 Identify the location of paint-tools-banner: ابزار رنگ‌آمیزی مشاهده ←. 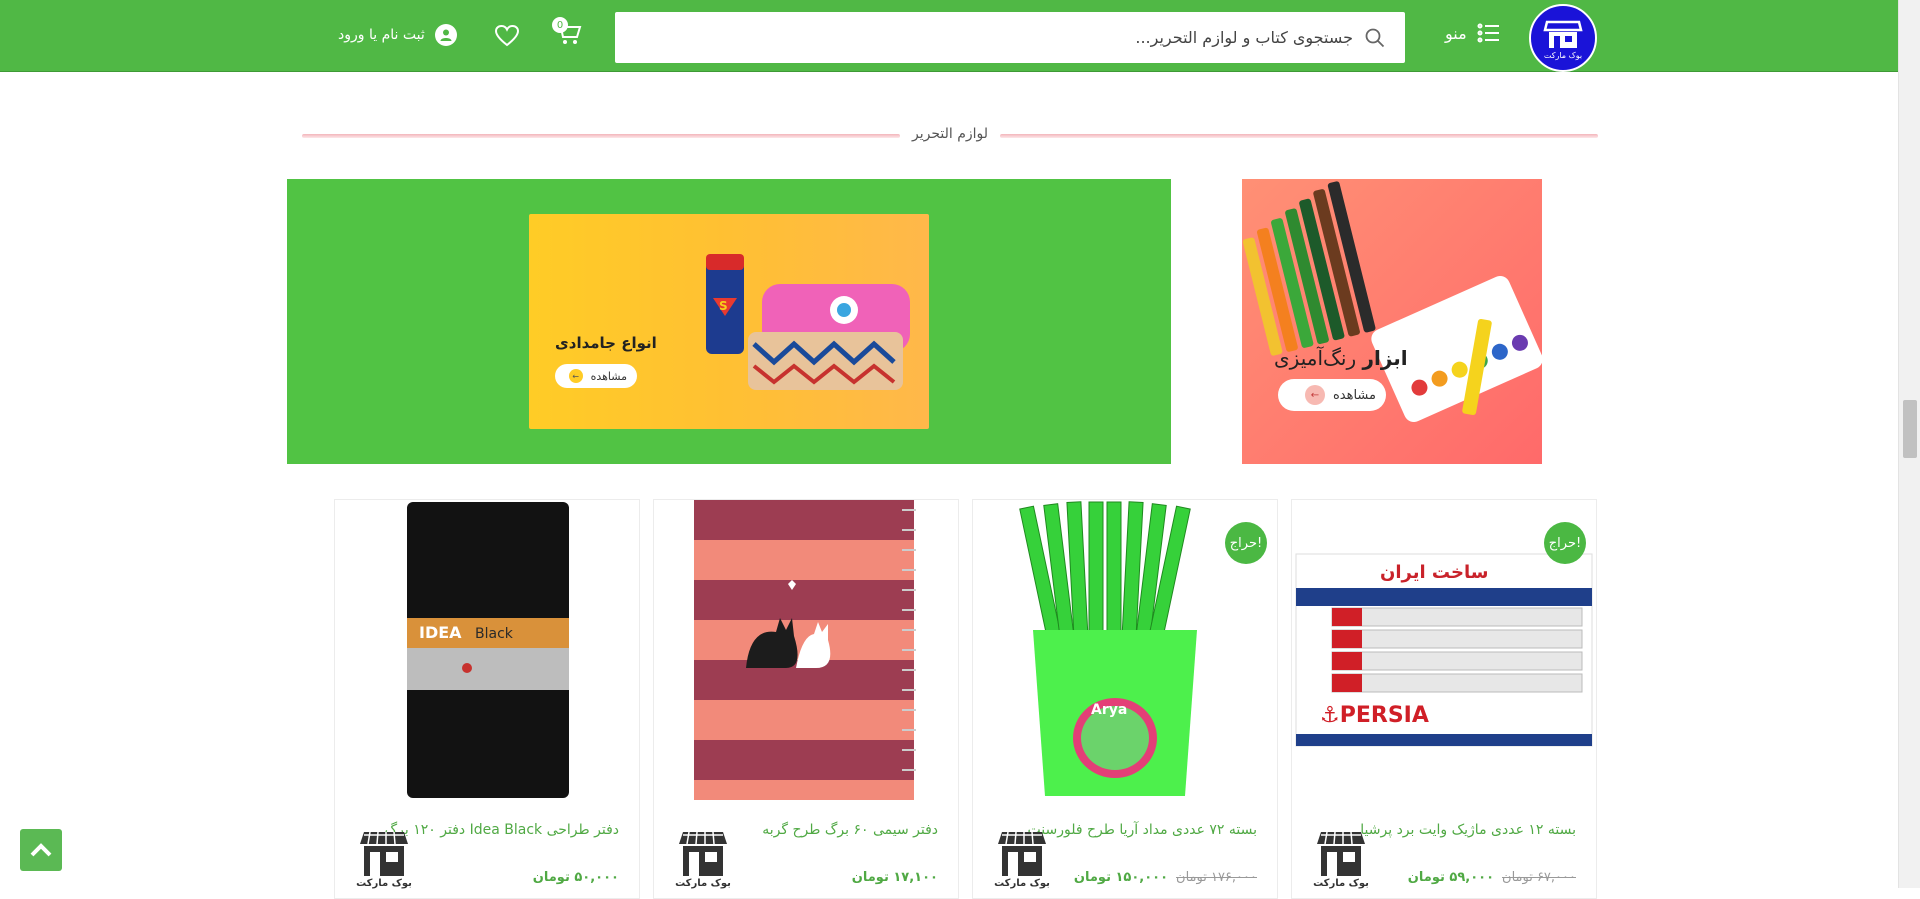
(1392, 321).